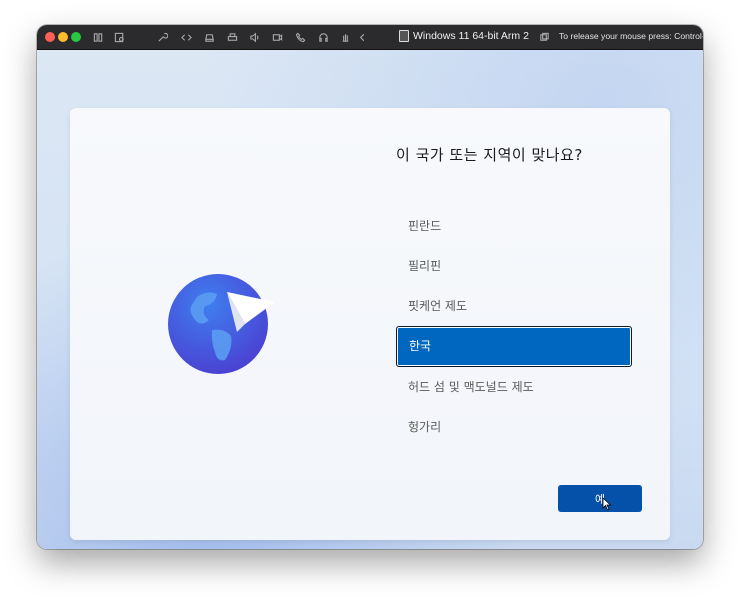  I want to click on camera-icon, so click(277, 37).